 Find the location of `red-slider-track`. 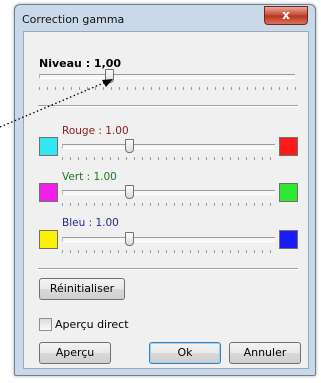

red-slider-track is located at coordinates (168, 146).